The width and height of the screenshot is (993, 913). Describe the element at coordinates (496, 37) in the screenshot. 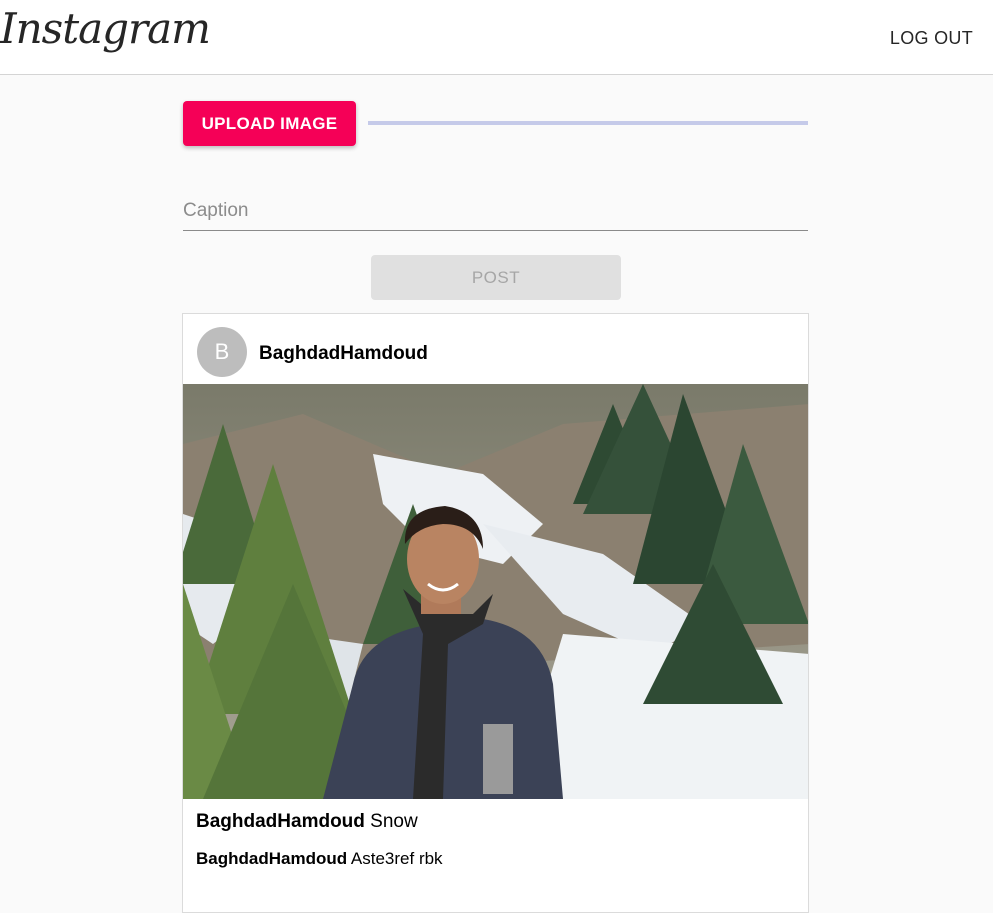

I see `app-header: Instagram LOG OUT` at that location.